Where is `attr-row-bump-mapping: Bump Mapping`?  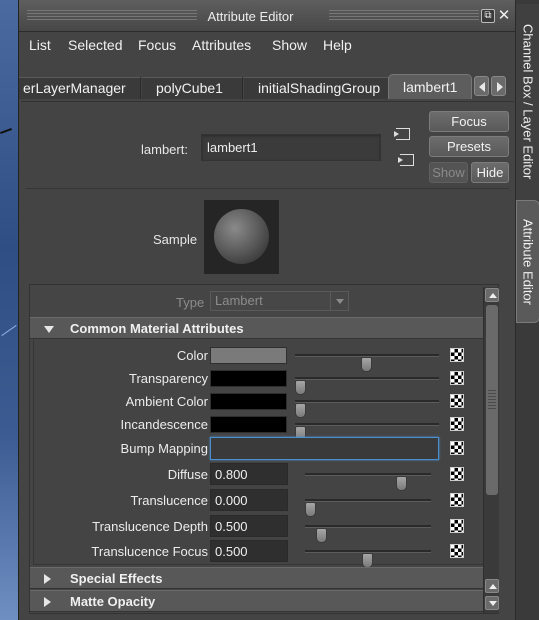 attr-row-bump-mapping: Bump Mapping is located at coordinates (260, 449).